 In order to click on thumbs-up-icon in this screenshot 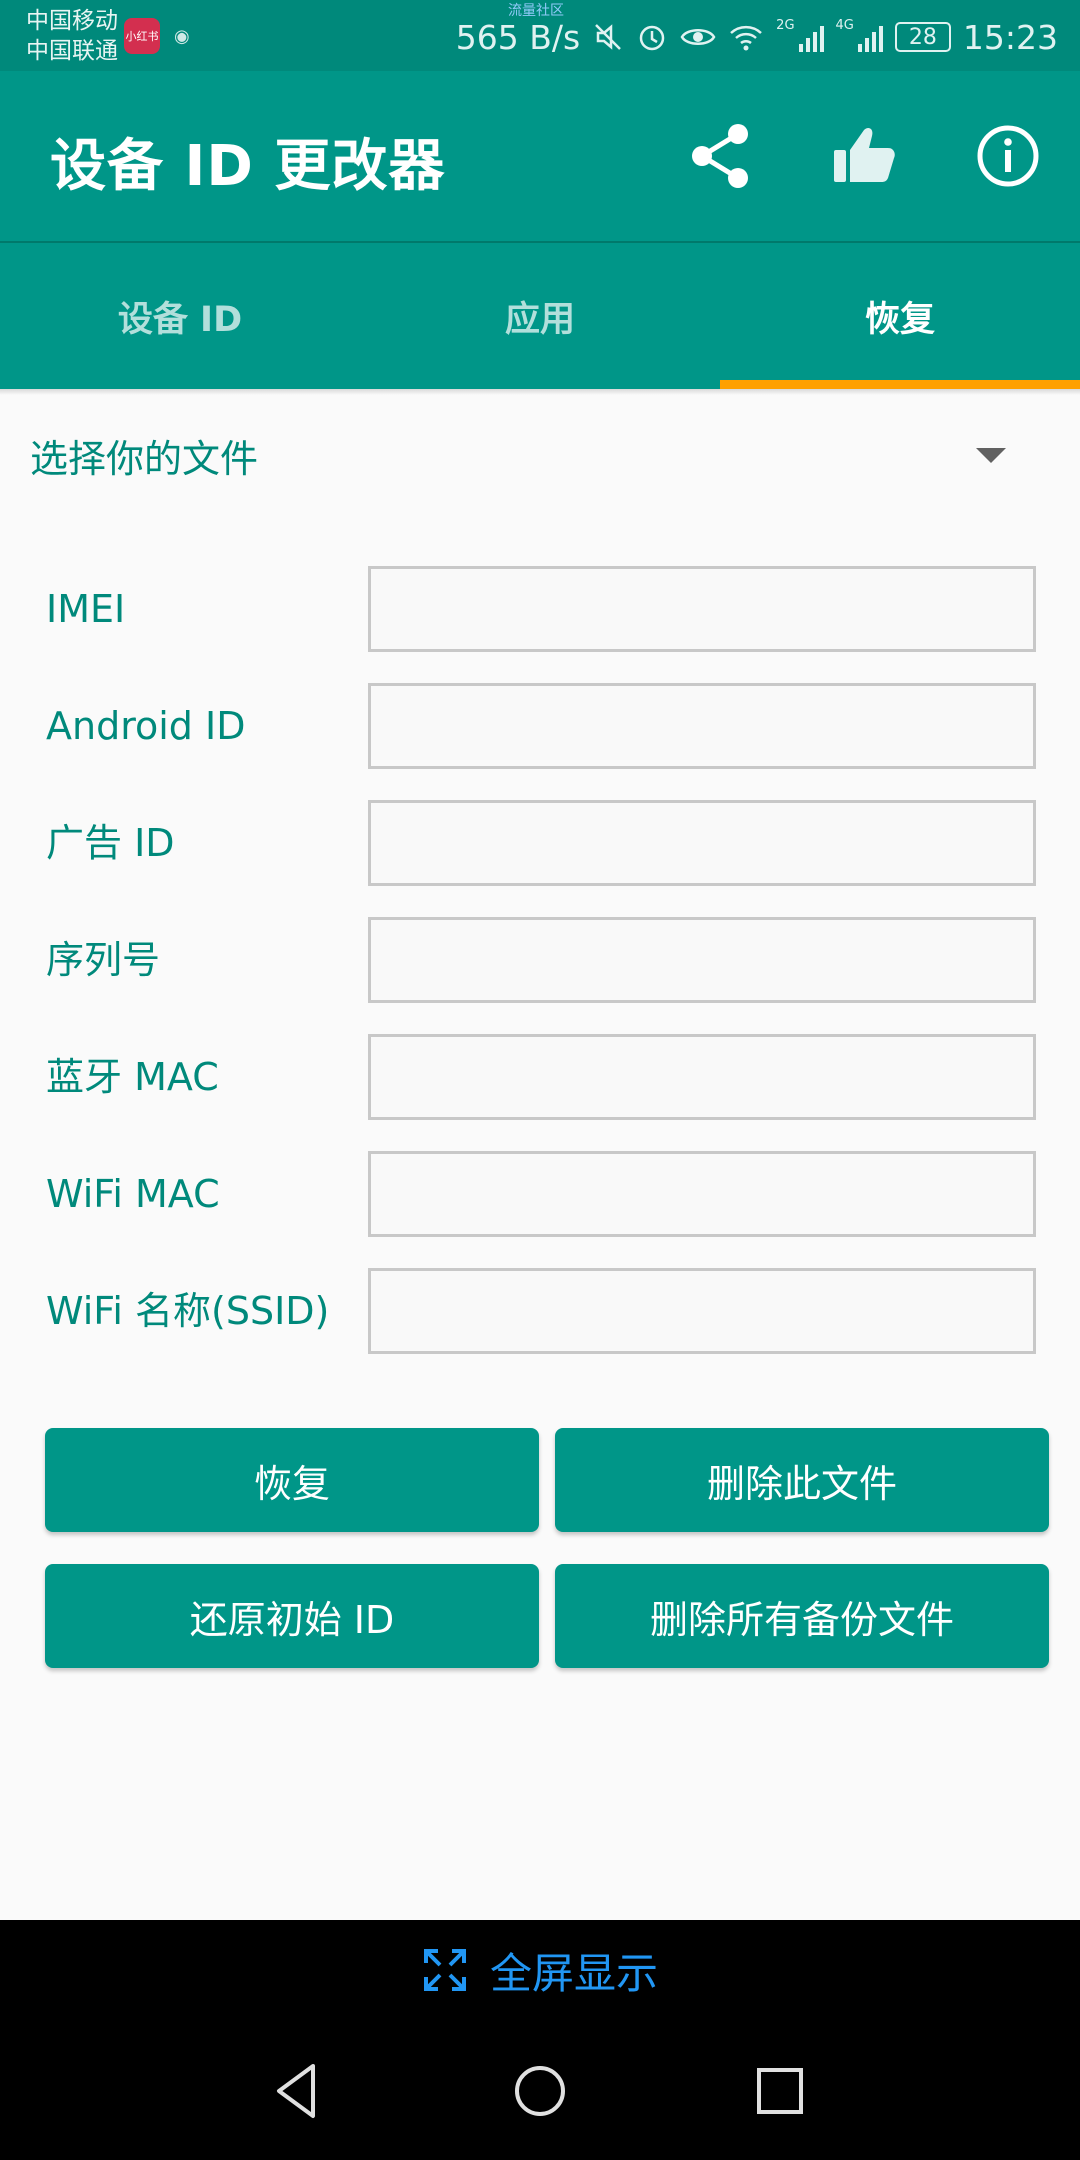, I will do `click(864, 156)`.